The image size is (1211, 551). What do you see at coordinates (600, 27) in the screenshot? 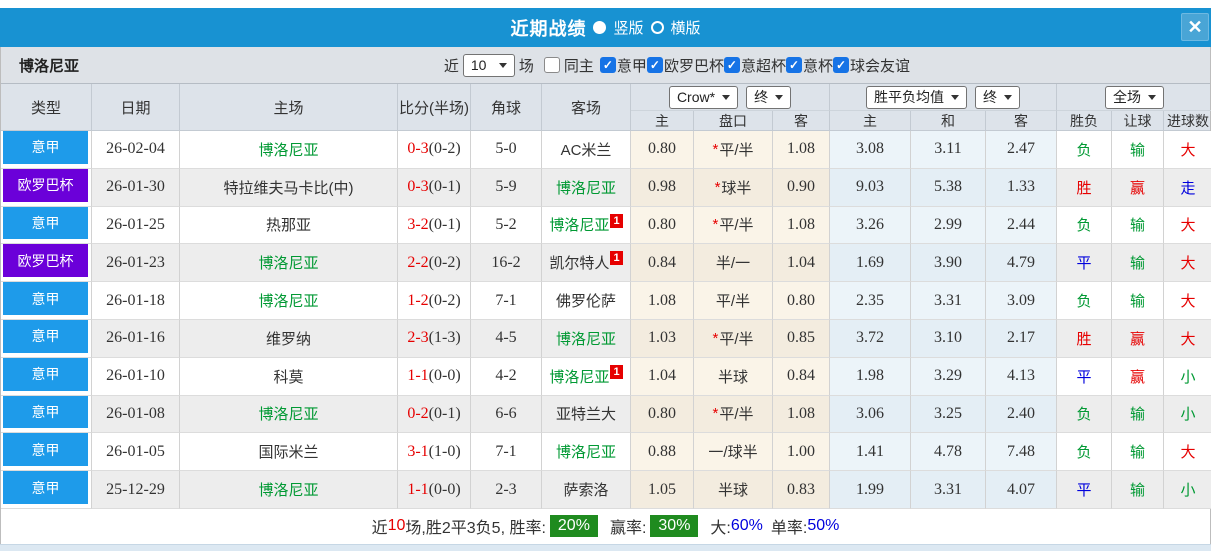
I see `layout-vertical-radio` at bounding box center [600, 27].